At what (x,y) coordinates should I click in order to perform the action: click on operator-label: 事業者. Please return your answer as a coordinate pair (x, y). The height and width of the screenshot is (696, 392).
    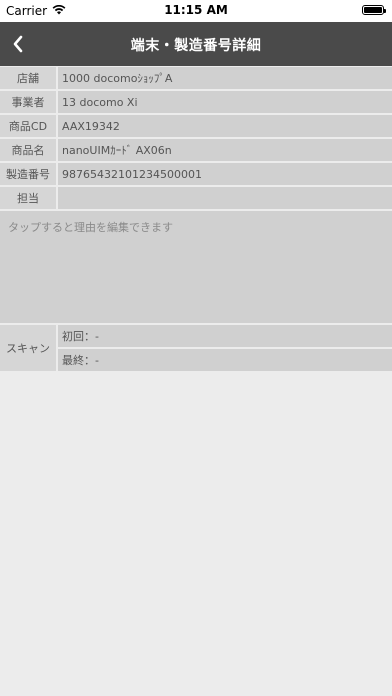
    Looking at the image, I should click on (28, 102).